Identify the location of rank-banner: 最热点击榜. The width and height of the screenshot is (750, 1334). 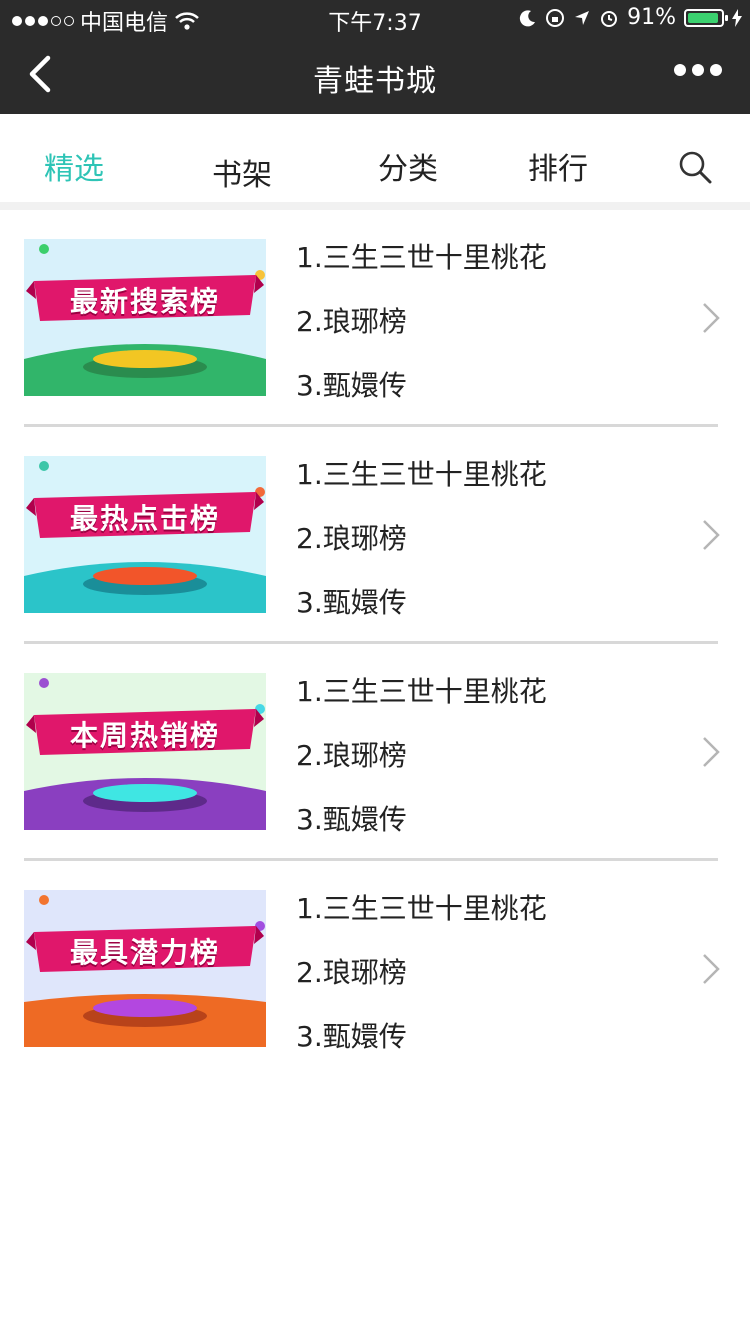
(145, 534).